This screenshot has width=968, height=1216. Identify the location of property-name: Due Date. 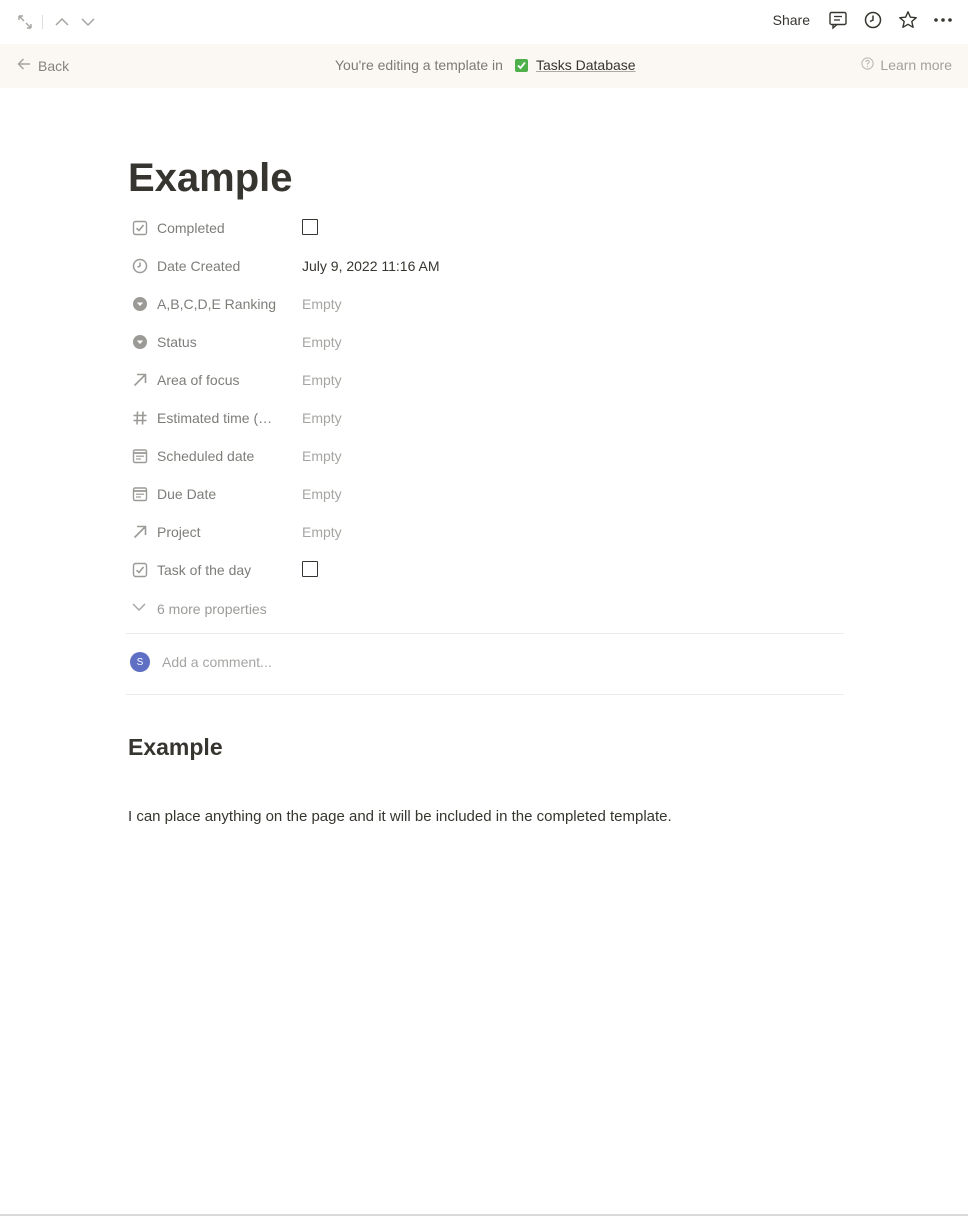
(215, 494).